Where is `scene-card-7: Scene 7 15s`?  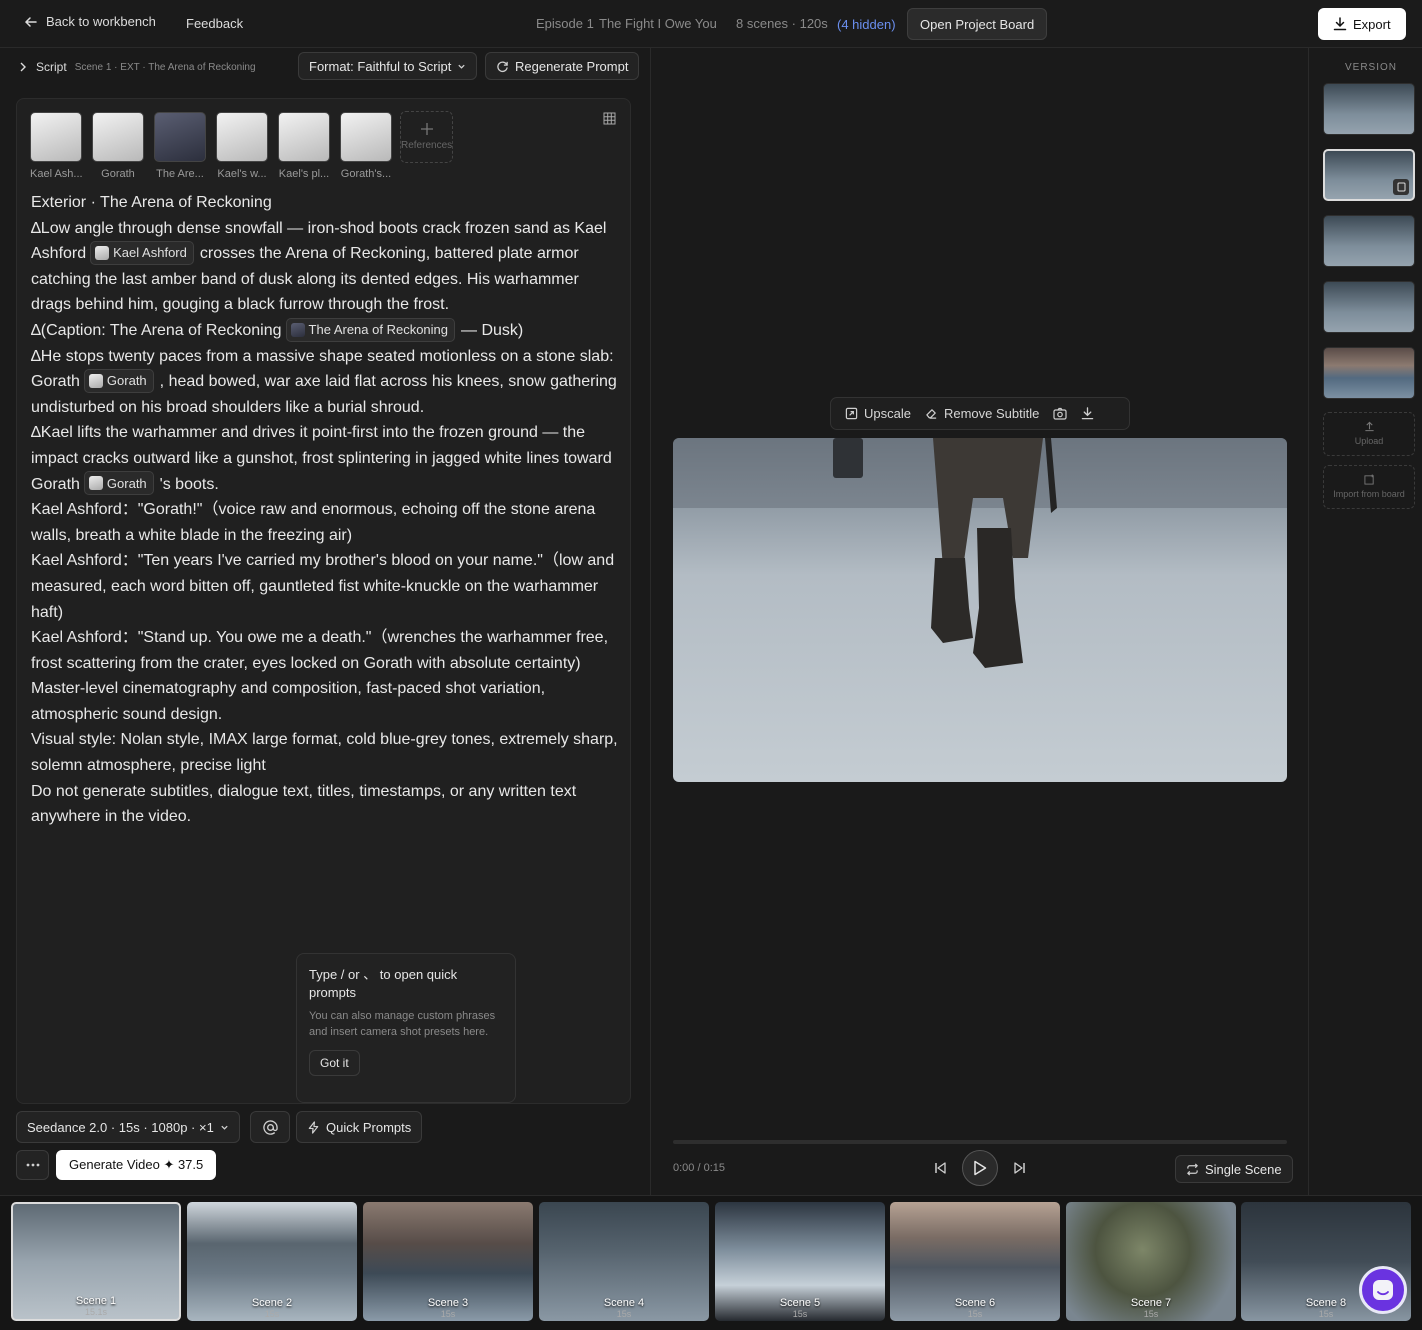
scene-card-7: Scene 7 15s is located at coordinates (1151, 1261).